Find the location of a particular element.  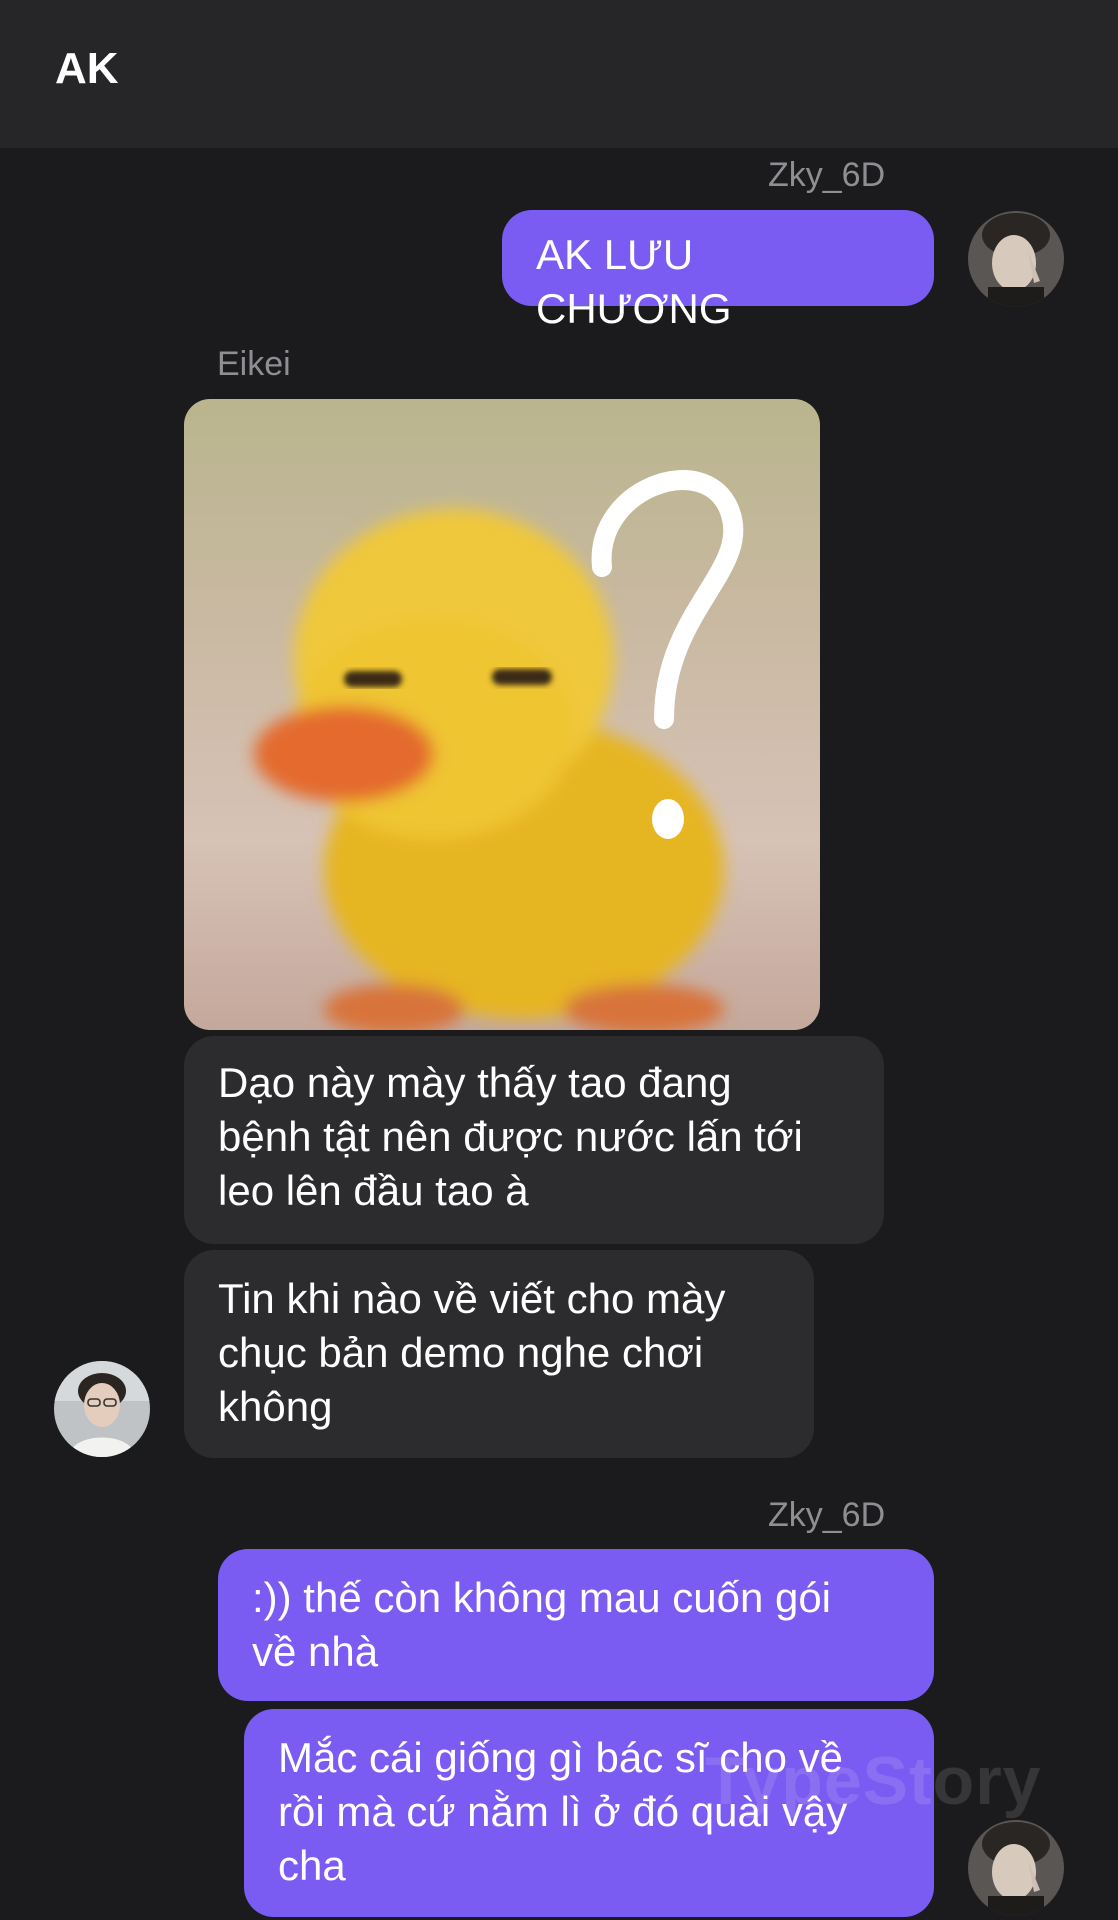

message-text-line: leo lên đầu tao à is located at coordinates (373, 1190).